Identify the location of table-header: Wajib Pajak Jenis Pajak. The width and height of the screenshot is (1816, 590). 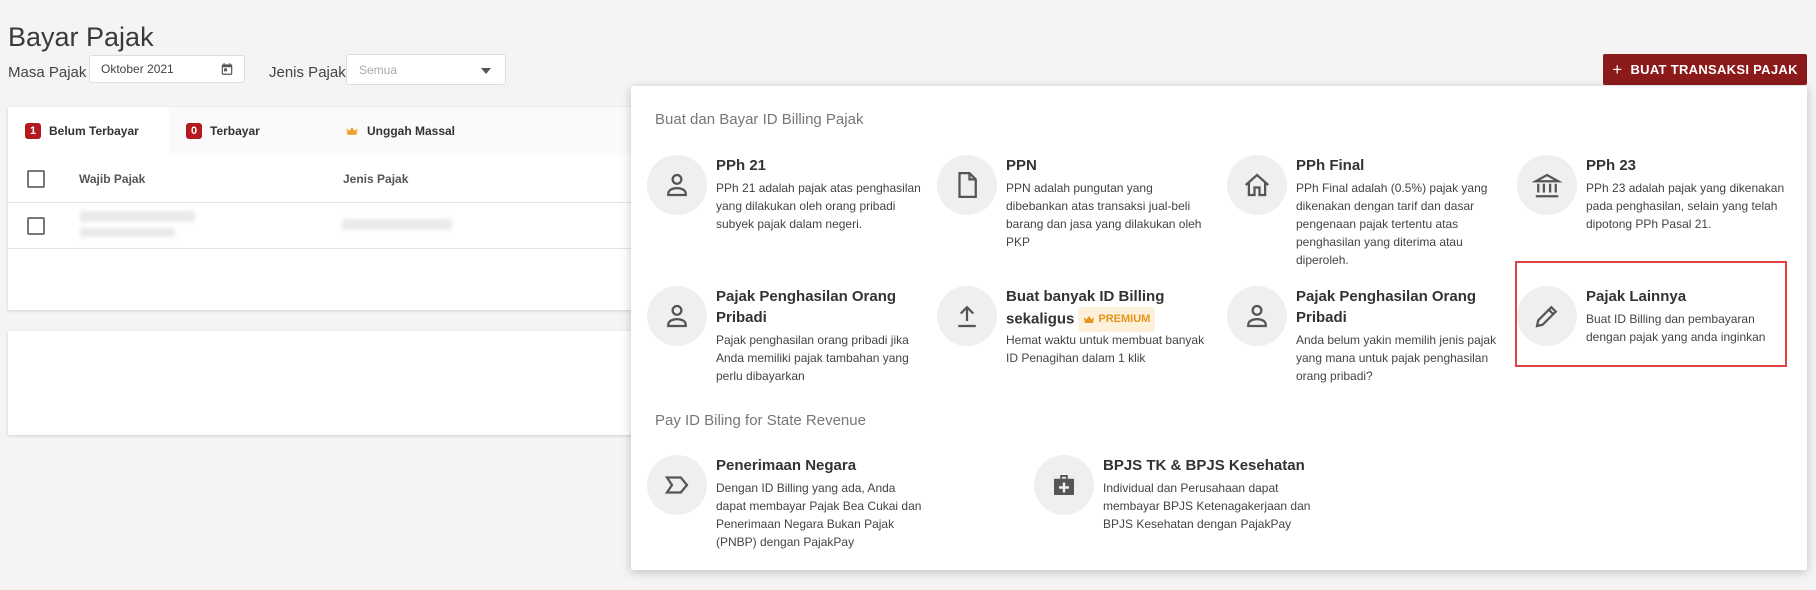
(328, 179).